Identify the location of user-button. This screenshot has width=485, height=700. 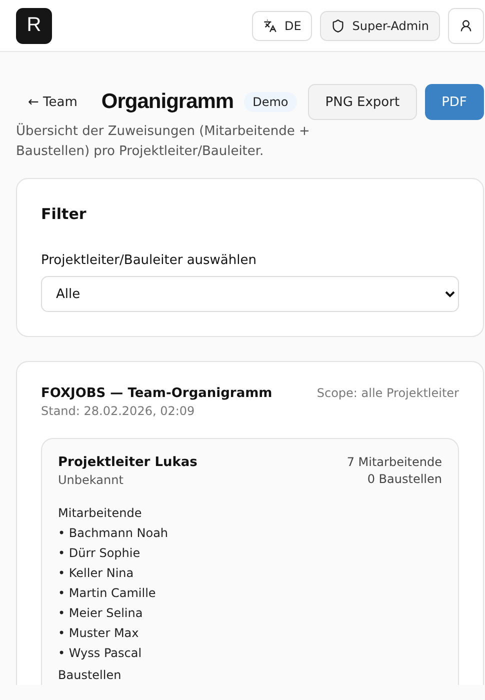
(466, 26).